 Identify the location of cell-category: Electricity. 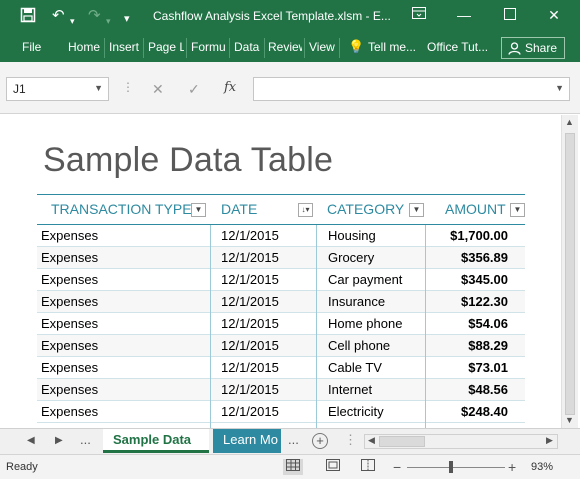
(356, 411).